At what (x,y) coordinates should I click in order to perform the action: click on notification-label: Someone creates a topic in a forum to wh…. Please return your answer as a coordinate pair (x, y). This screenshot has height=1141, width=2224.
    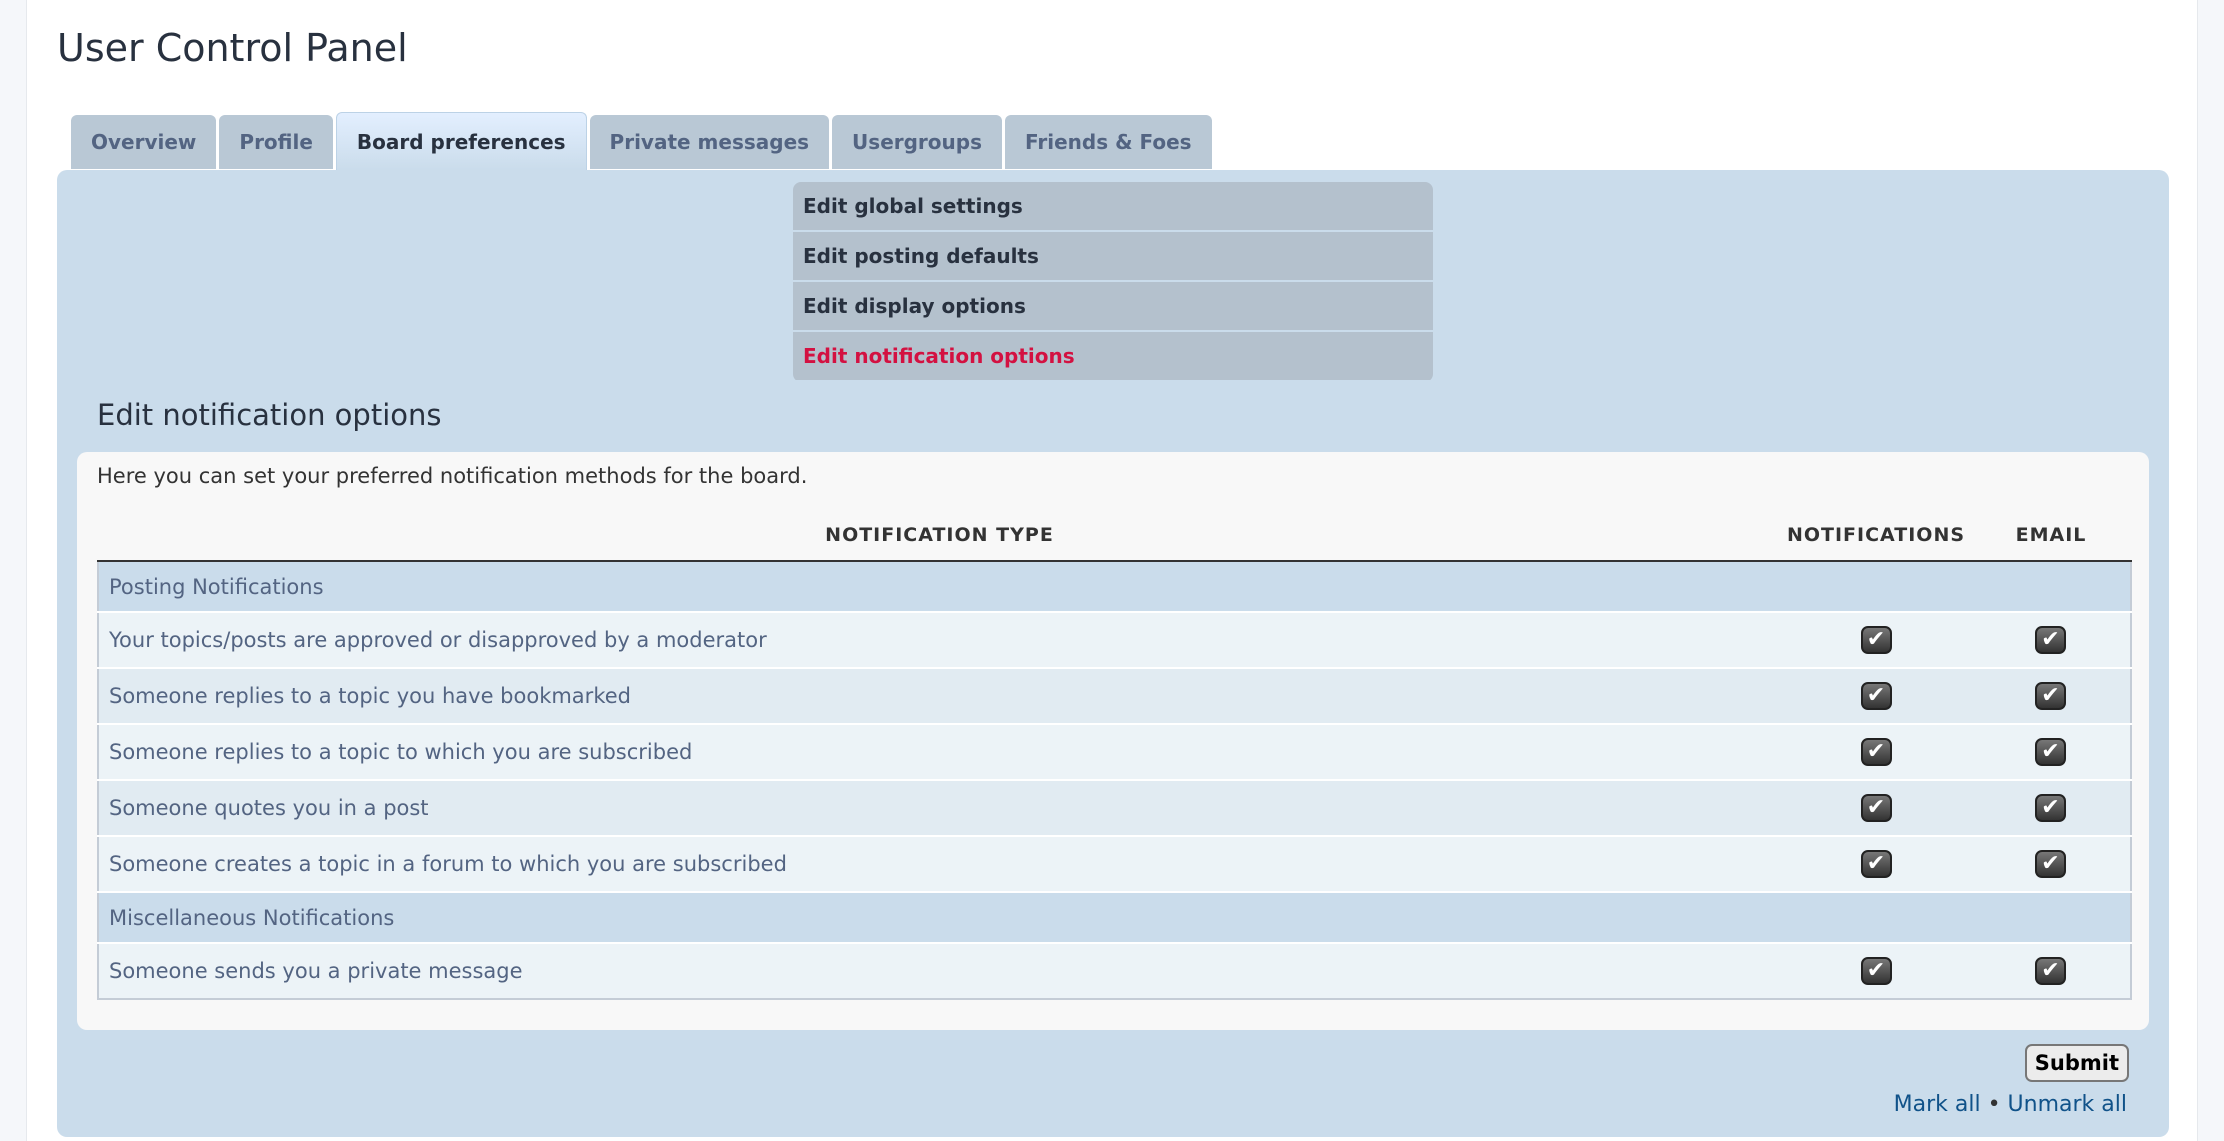
    Looking at the image, I should click on (939, 864).